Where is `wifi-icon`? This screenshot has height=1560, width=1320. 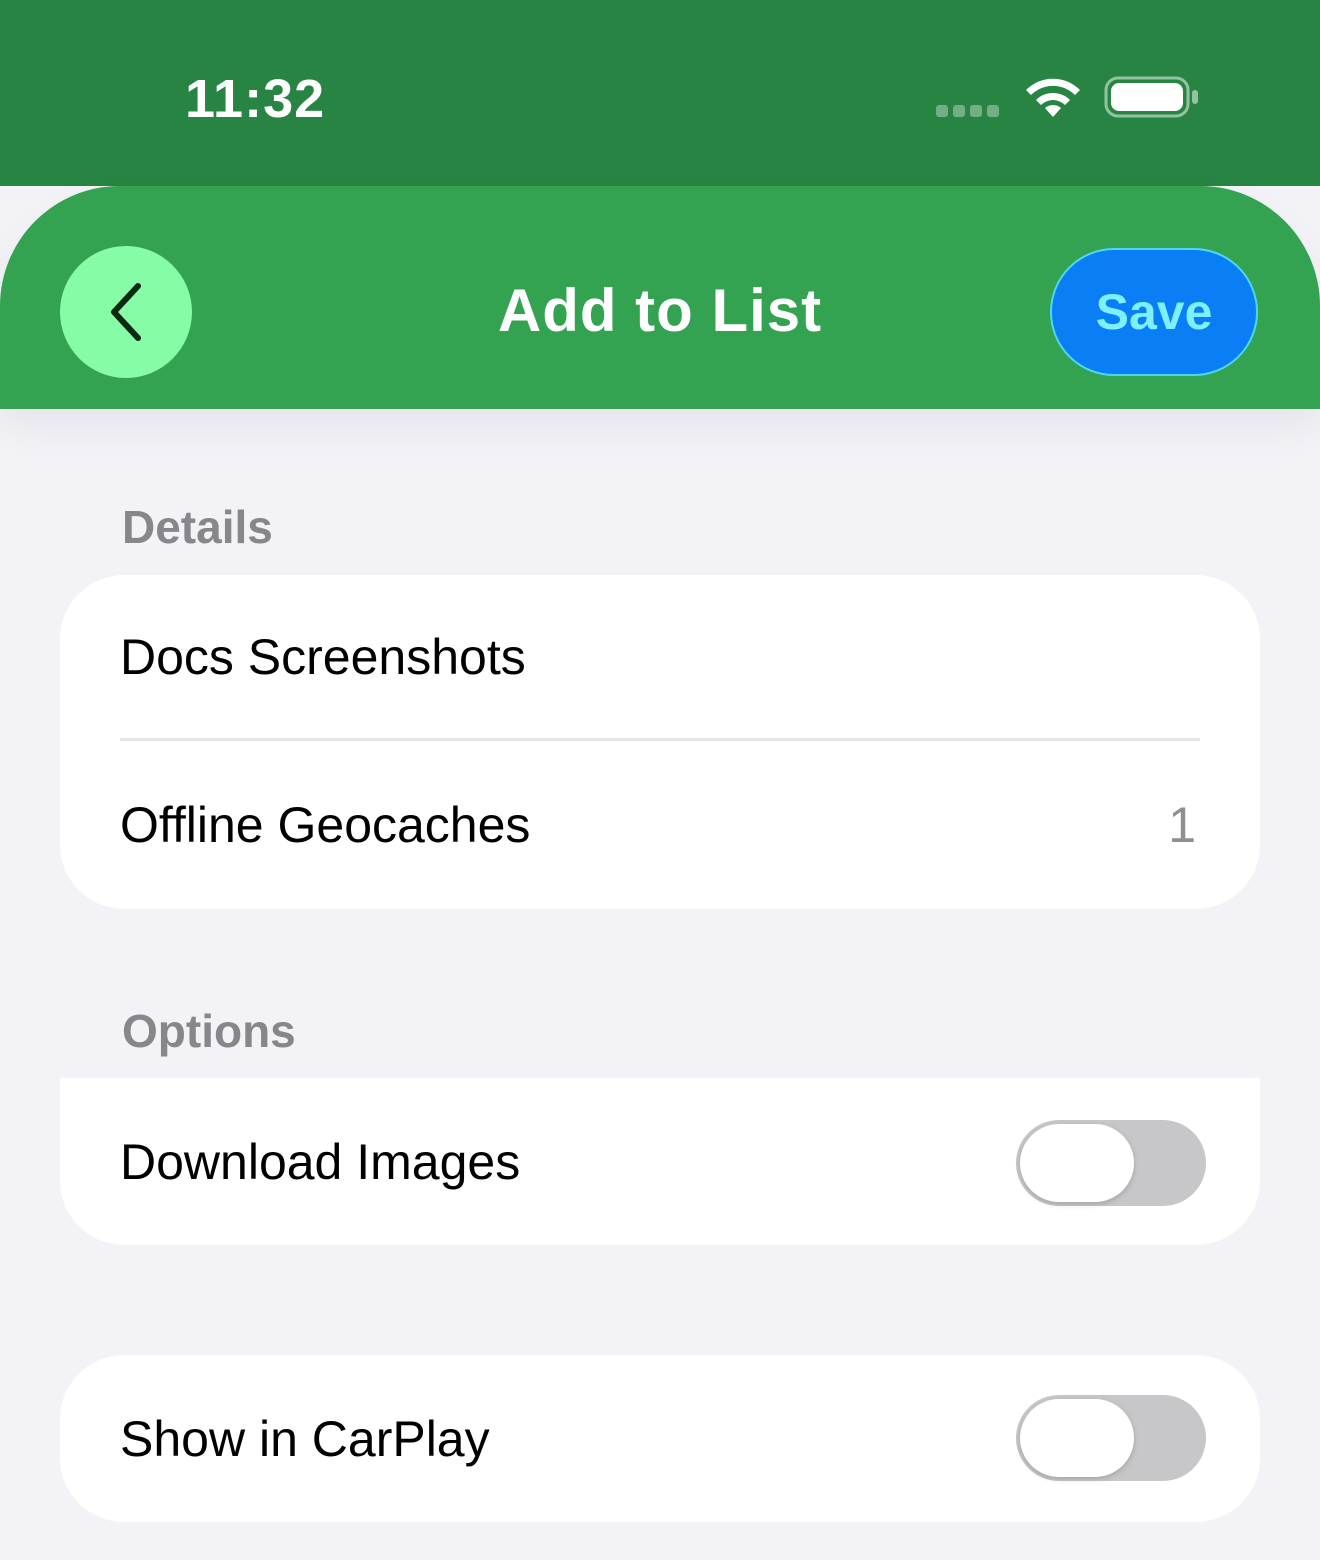 wifi-icon is located at coordinates (1053, 97).